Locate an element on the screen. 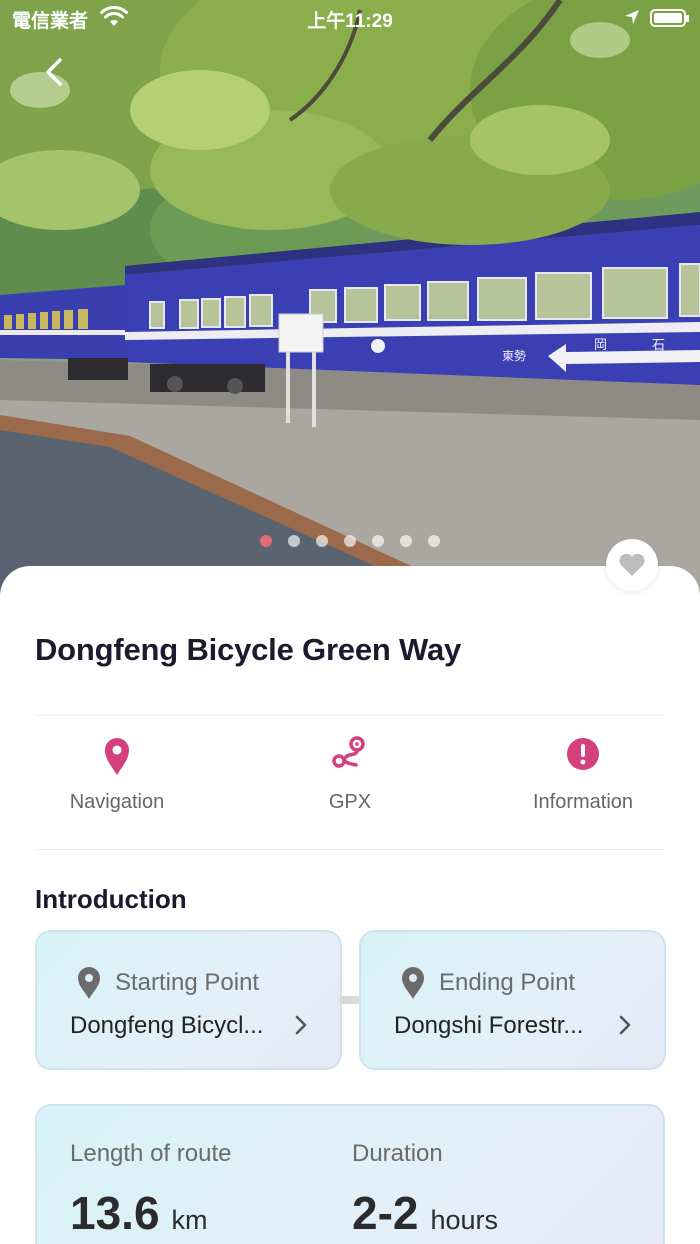  chevron-left-icon is located at coordinates (54, 72).